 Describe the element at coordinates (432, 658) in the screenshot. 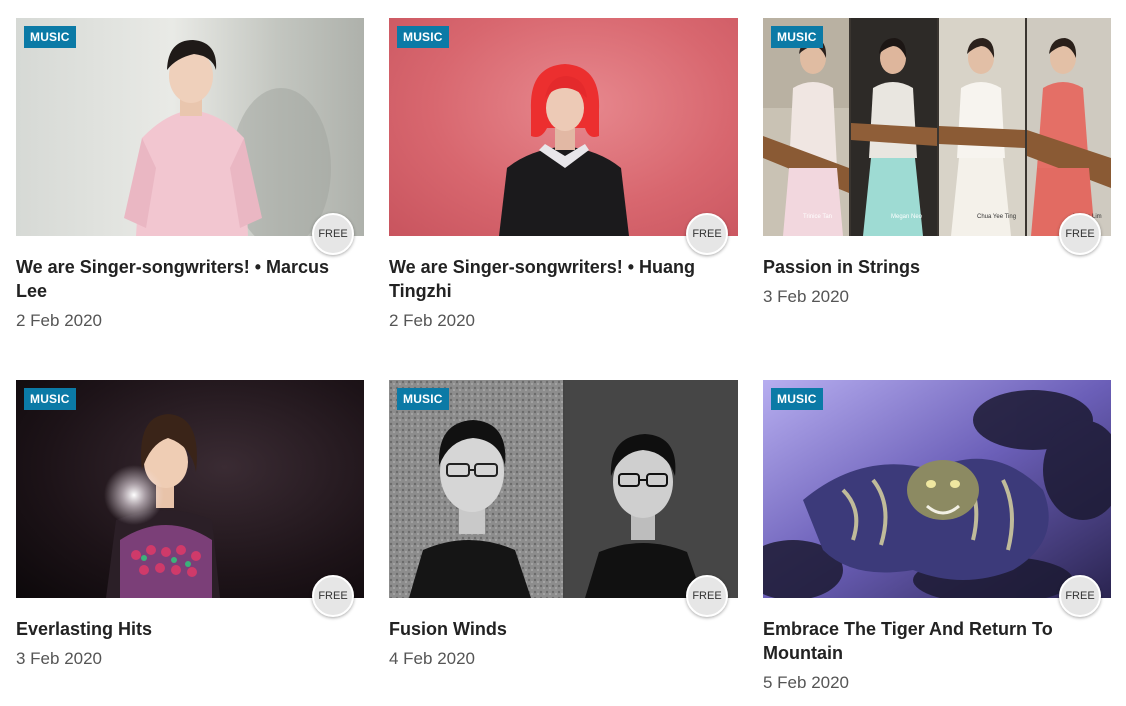

I see `event-date: 4 Feb 2020` at that location.